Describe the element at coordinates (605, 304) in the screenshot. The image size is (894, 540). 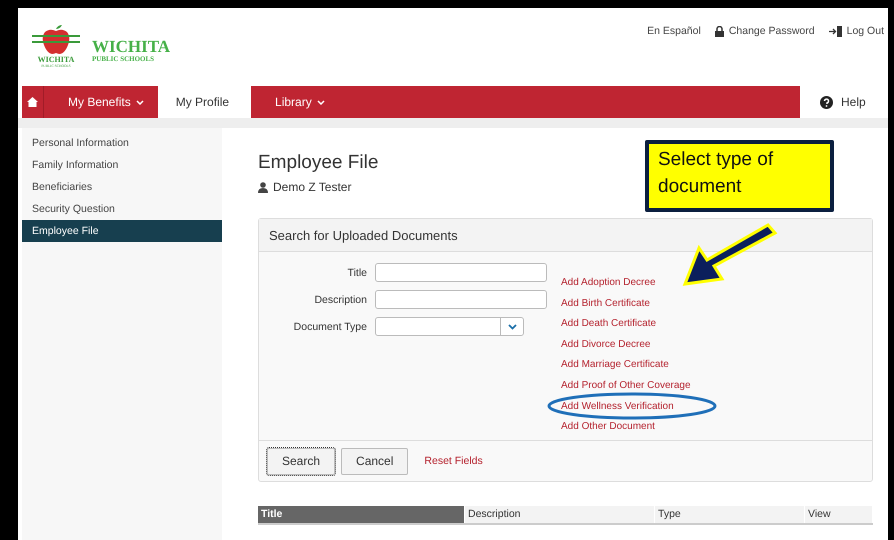
I see `add-document-link: Add Birth Certificate` at that location.